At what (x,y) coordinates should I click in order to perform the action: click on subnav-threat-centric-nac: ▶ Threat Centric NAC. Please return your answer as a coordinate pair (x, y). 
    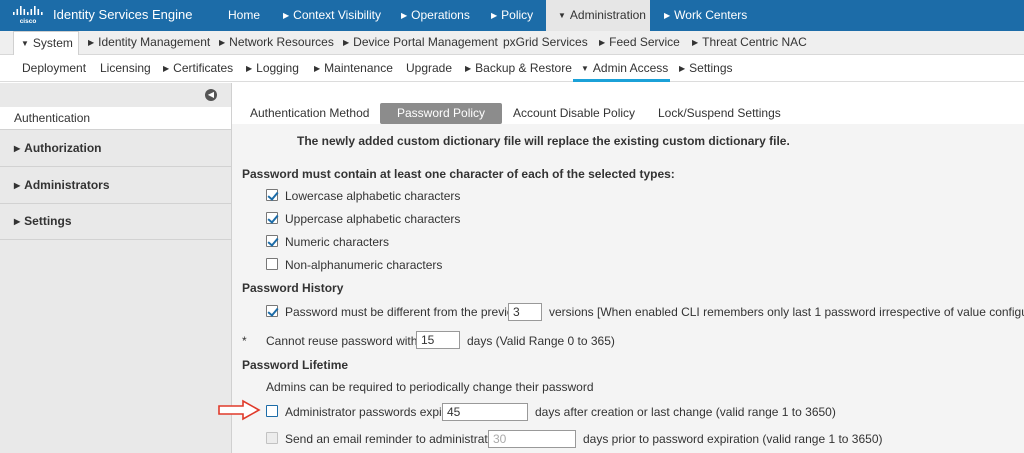
    Looking at the image, I should click on (749, 43).